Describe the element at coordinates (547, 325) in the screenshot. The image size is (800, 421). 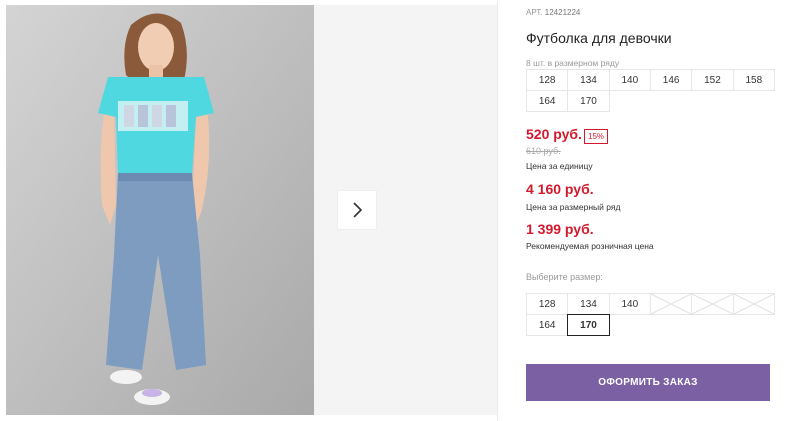
I see `size-option-164: 164` at that location.